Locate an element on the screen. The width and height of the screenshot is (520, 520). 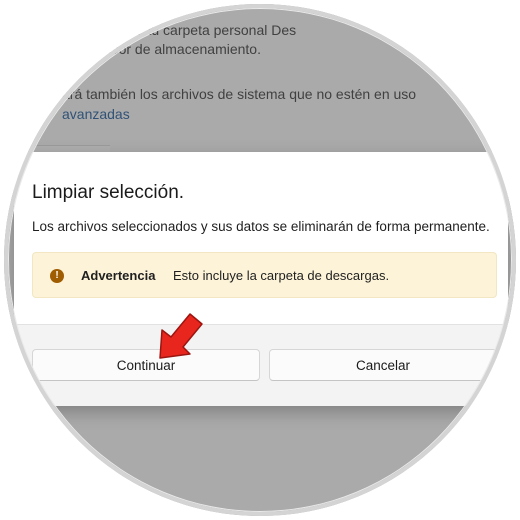
cancel-button: Cancelar is located at coordinates (383, 365).